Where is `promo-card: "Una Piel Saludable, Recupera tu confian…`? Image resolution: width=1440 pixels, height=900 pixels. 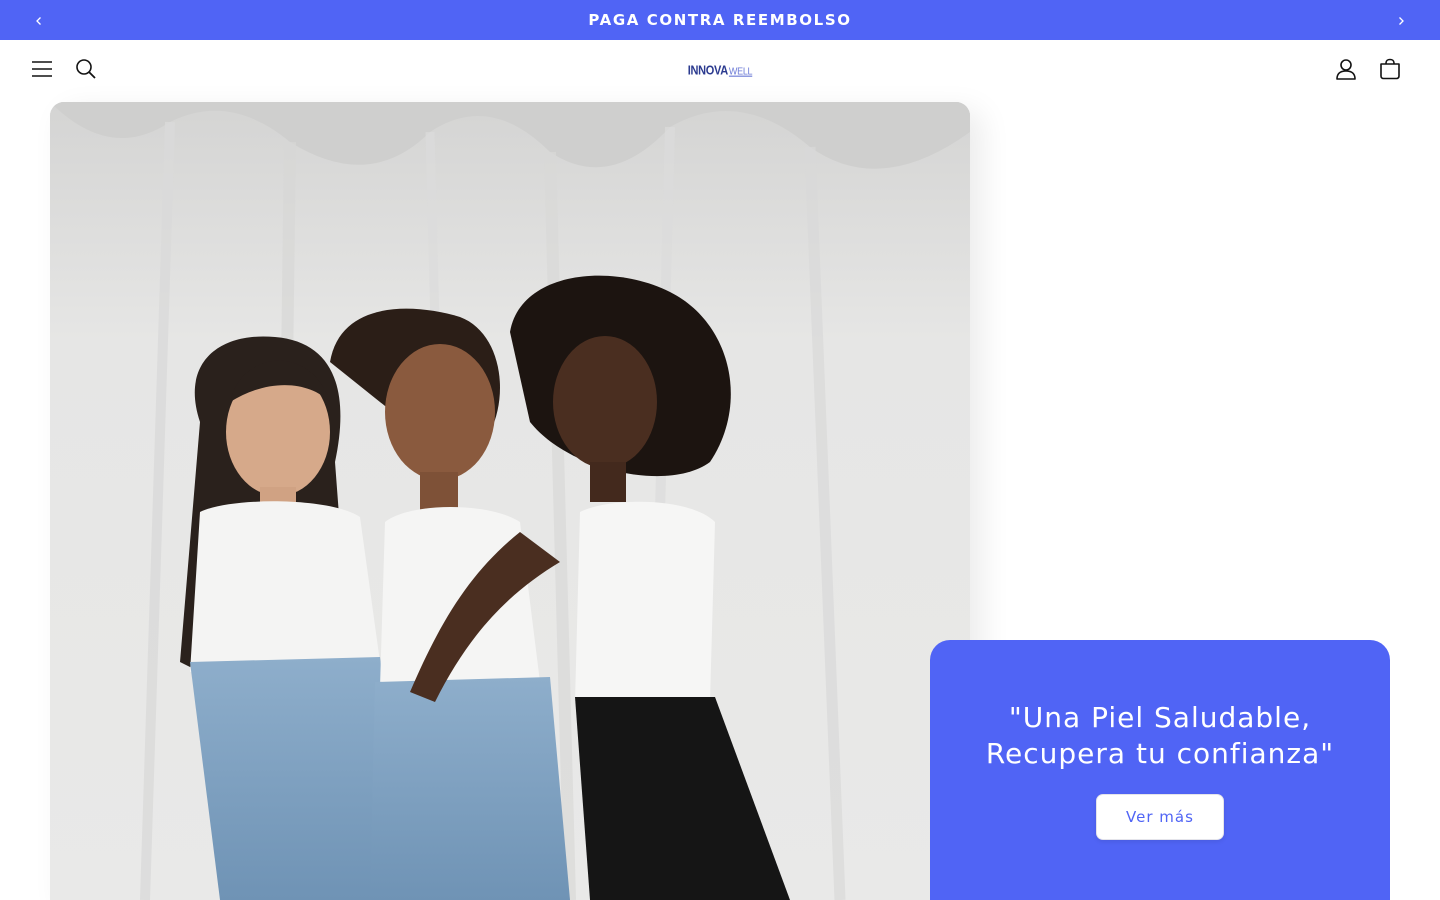 promo-card: "Una Piel Saludable, Recupera tu confian… is located at coordinates (1160, 770).